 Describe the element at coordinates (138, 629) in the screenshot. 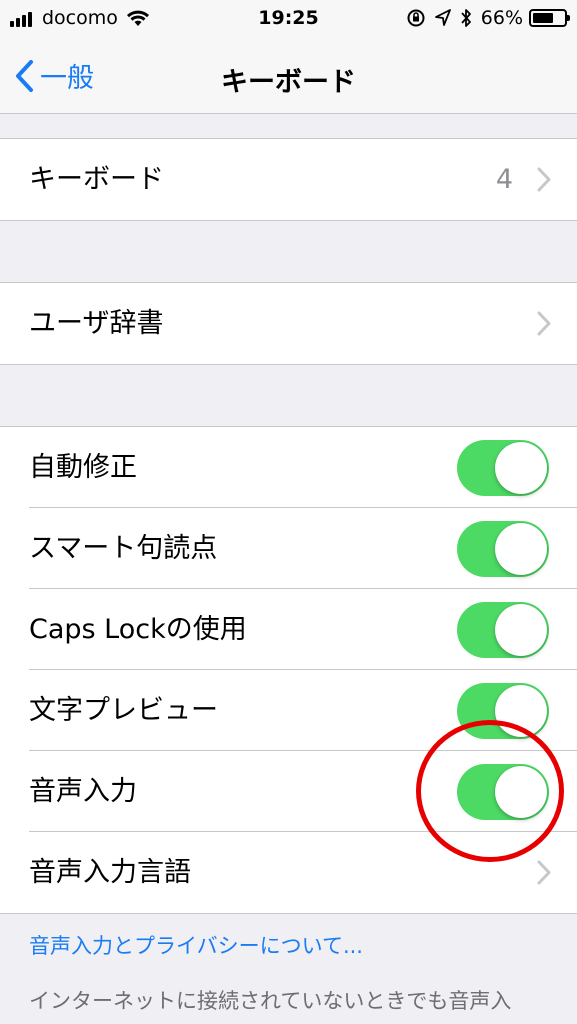

I see `caps-lock-label: Caps Lockの使用` at that location.